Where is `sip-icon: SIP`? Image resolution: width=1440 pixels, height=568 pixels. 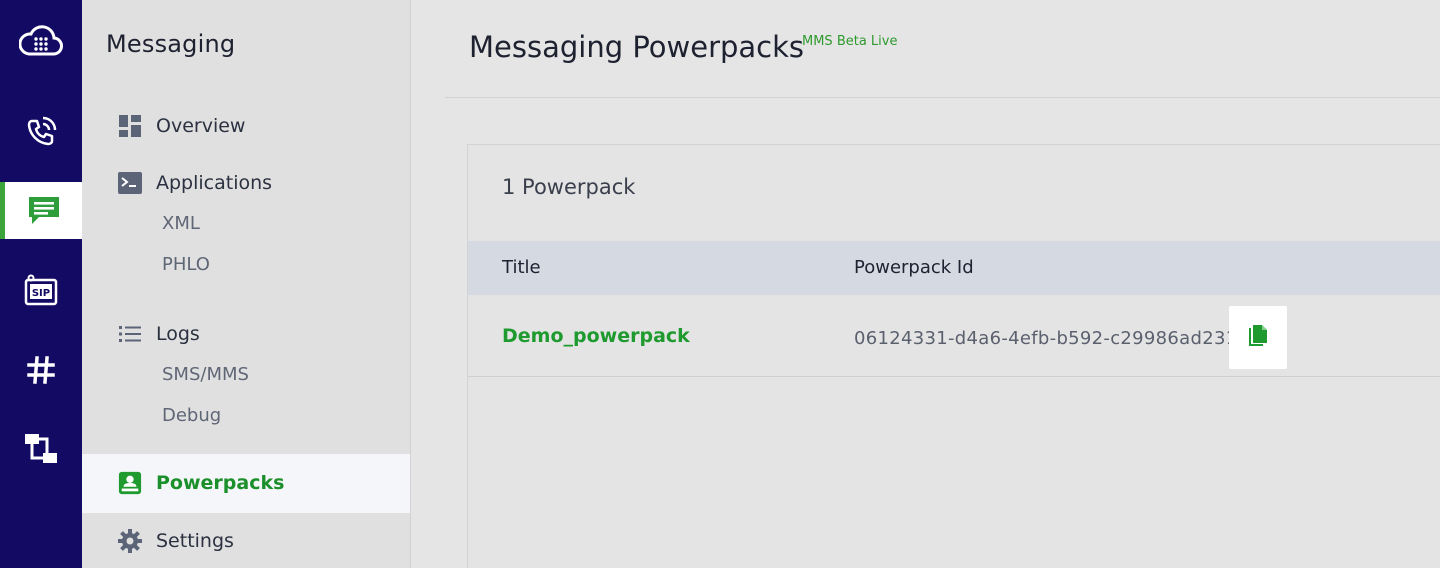 sip-icon: SIP is located at coordinates (41, 290).